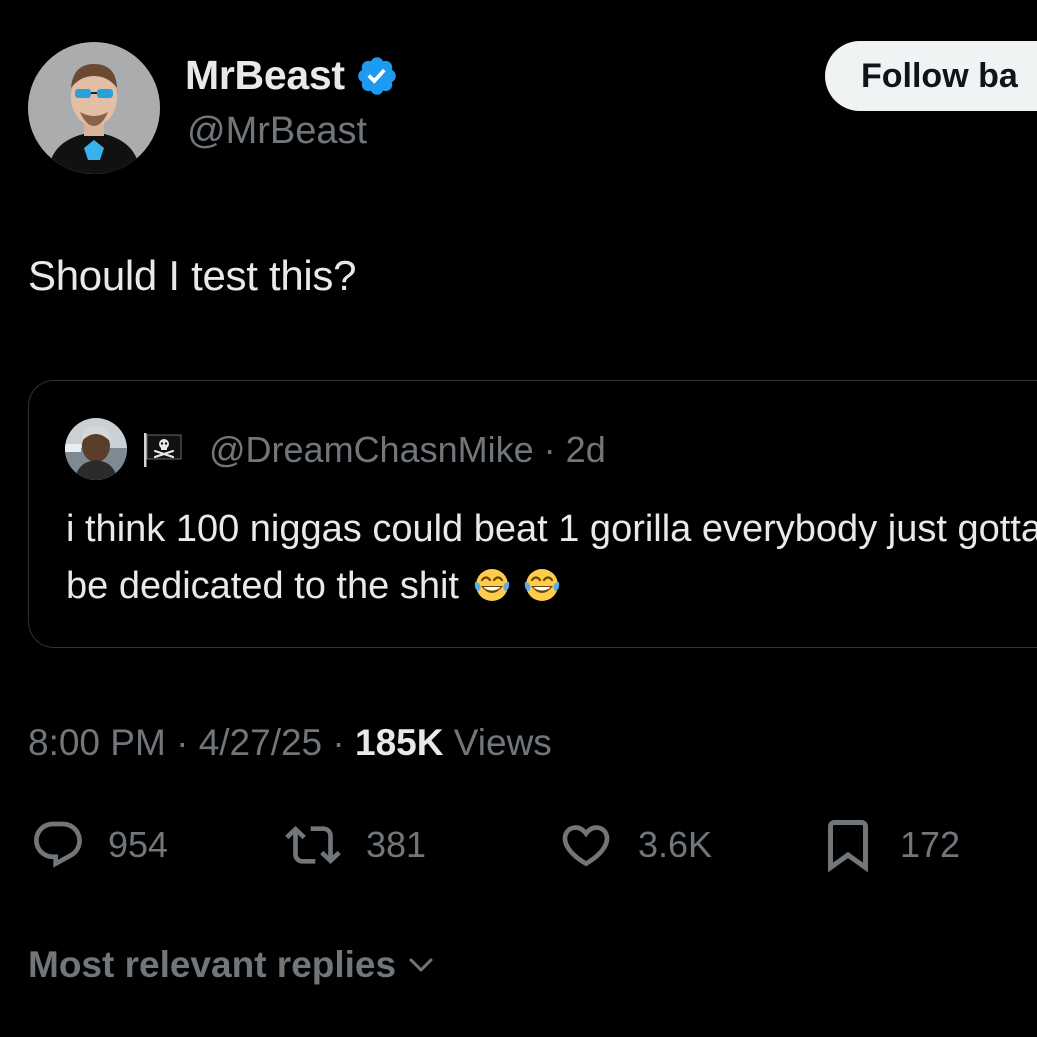  Describe the element at coordinates (354, 845) in the screenshot. I see `repost-button: 381` at that location.